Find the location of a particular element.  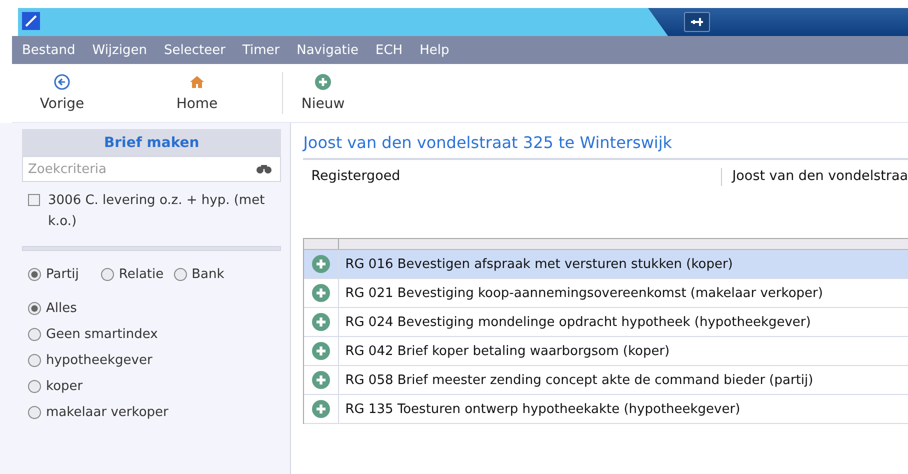

row-text: RG 042 Brief koper betaling waarborgsom (koper) is located at coordinates (507, 351).